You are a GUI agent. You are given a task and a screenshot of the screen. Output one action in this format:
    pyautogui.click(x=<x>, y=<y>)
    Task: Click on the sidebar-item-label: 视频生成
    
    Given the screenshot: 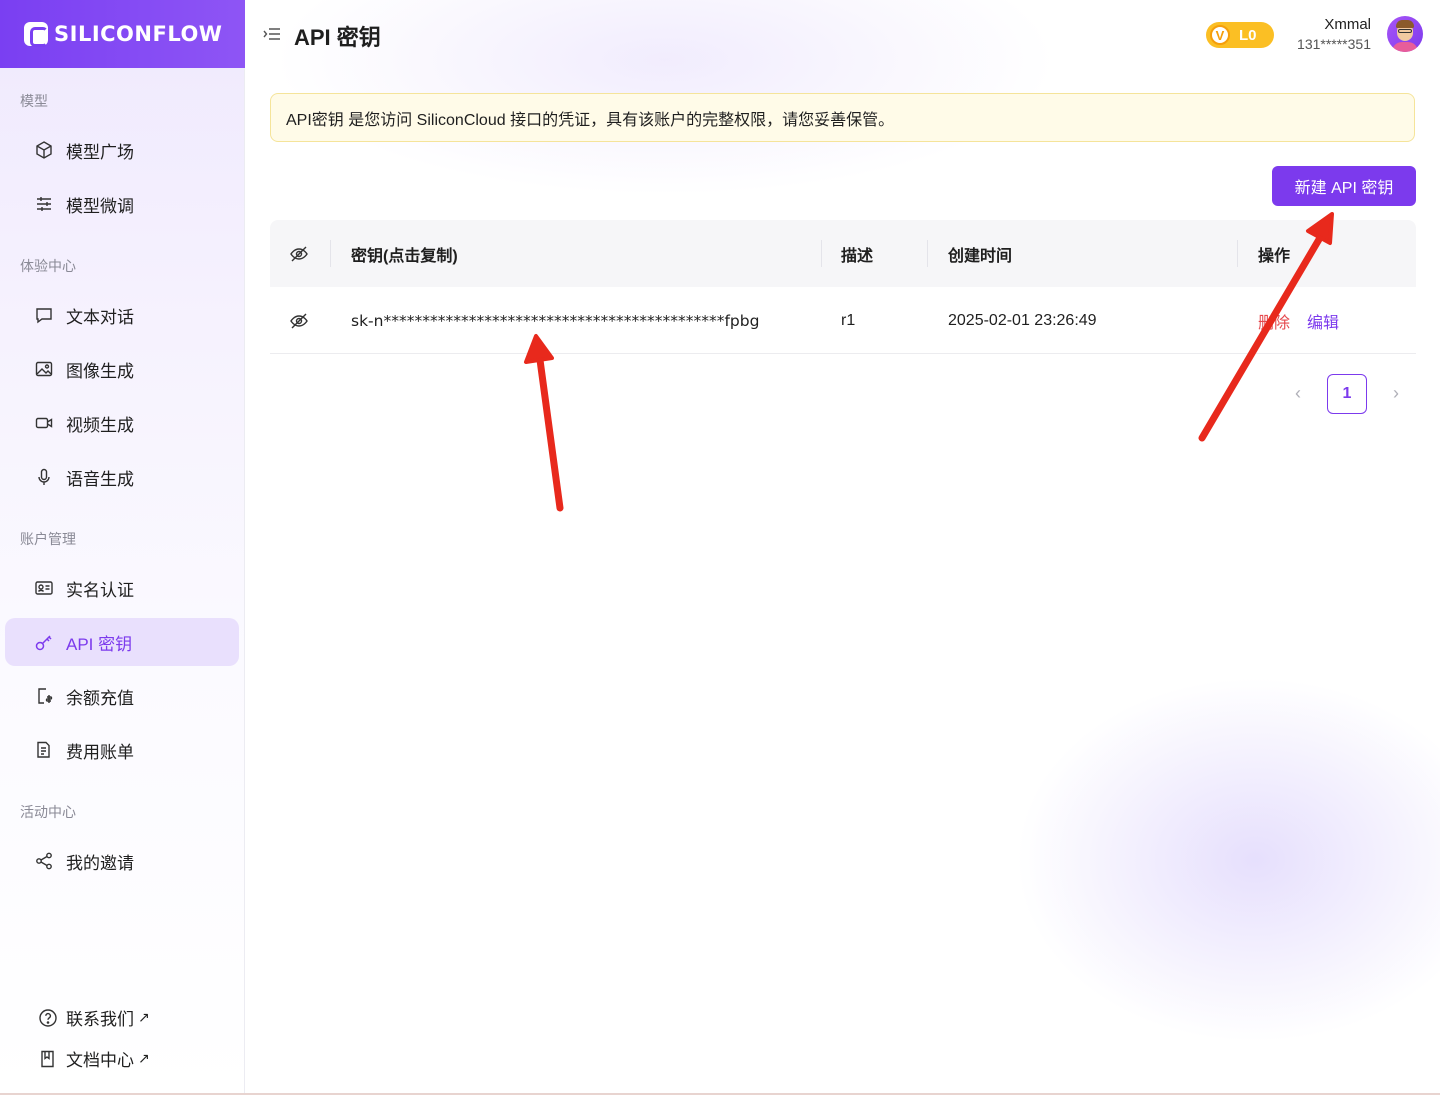 What is the action you would take?
    pyautogui.click(x=100, y=425)
    